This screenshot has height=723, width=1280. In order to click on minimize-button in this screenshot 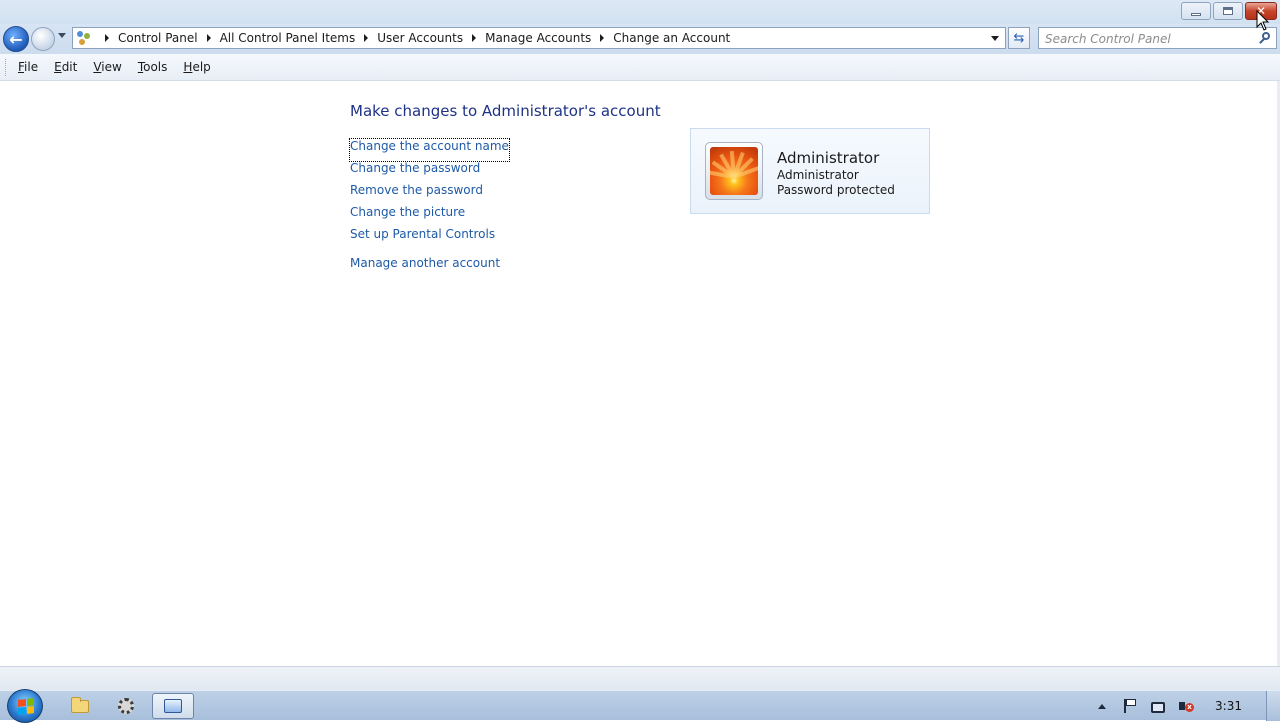, I will do `click(1196, 11)`.